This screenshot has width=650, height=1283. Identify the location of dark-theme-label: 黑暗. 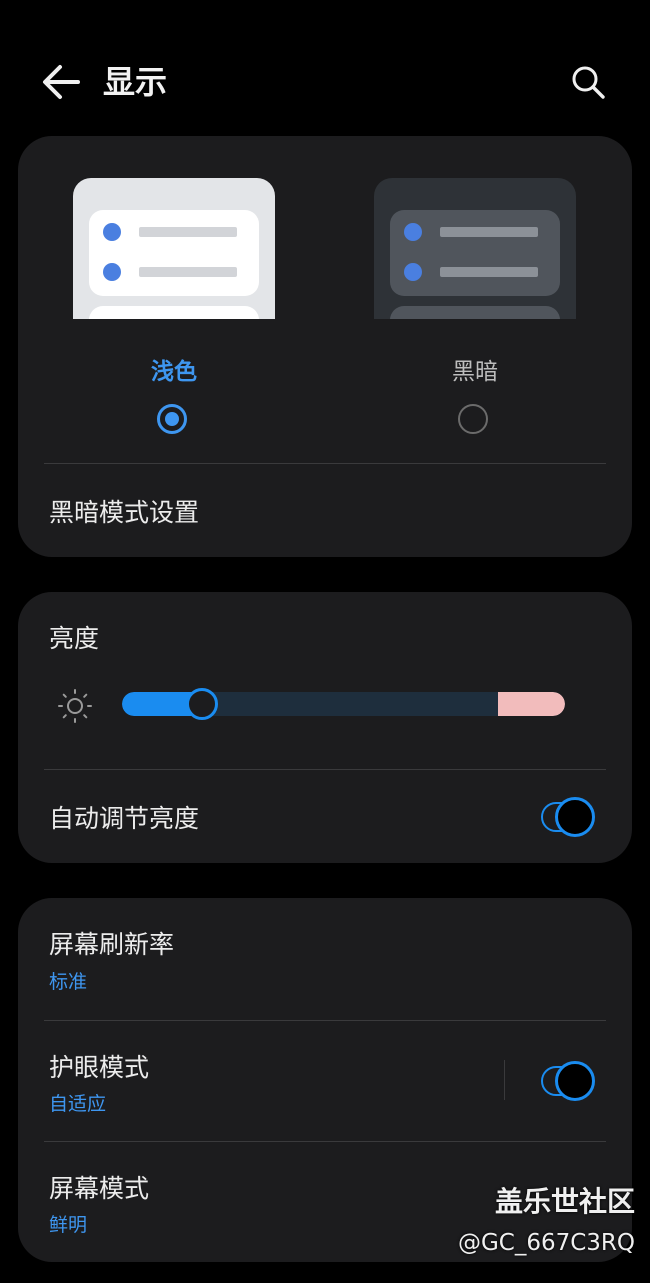
(475, 372).